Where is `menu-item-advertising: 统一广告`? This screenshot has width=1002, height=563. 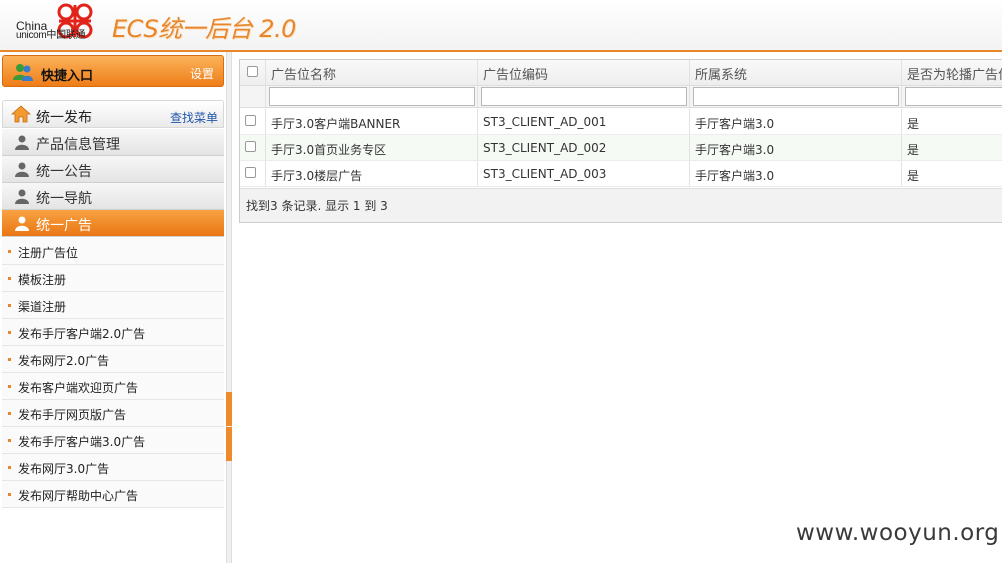
menu-item-advertising: 统一广告 is located at coordinates (113, 223).